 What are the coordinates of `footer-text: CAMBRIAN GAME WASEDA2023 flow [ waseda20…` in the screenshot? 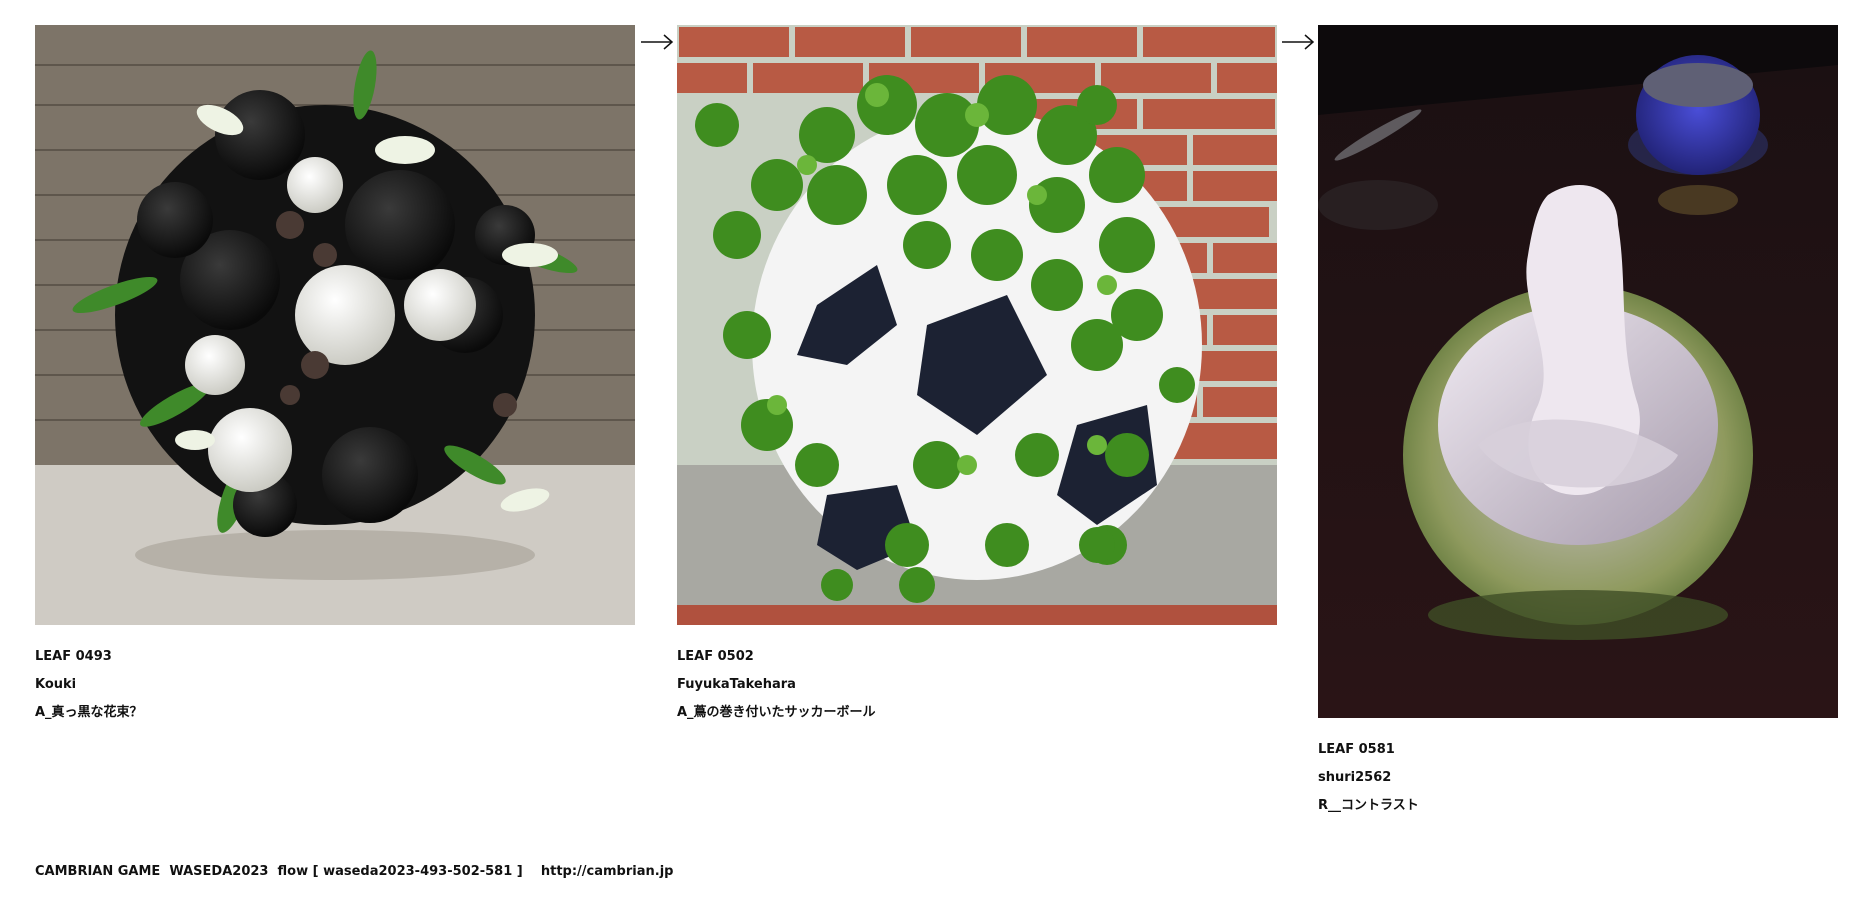 It's located at (288, 871).